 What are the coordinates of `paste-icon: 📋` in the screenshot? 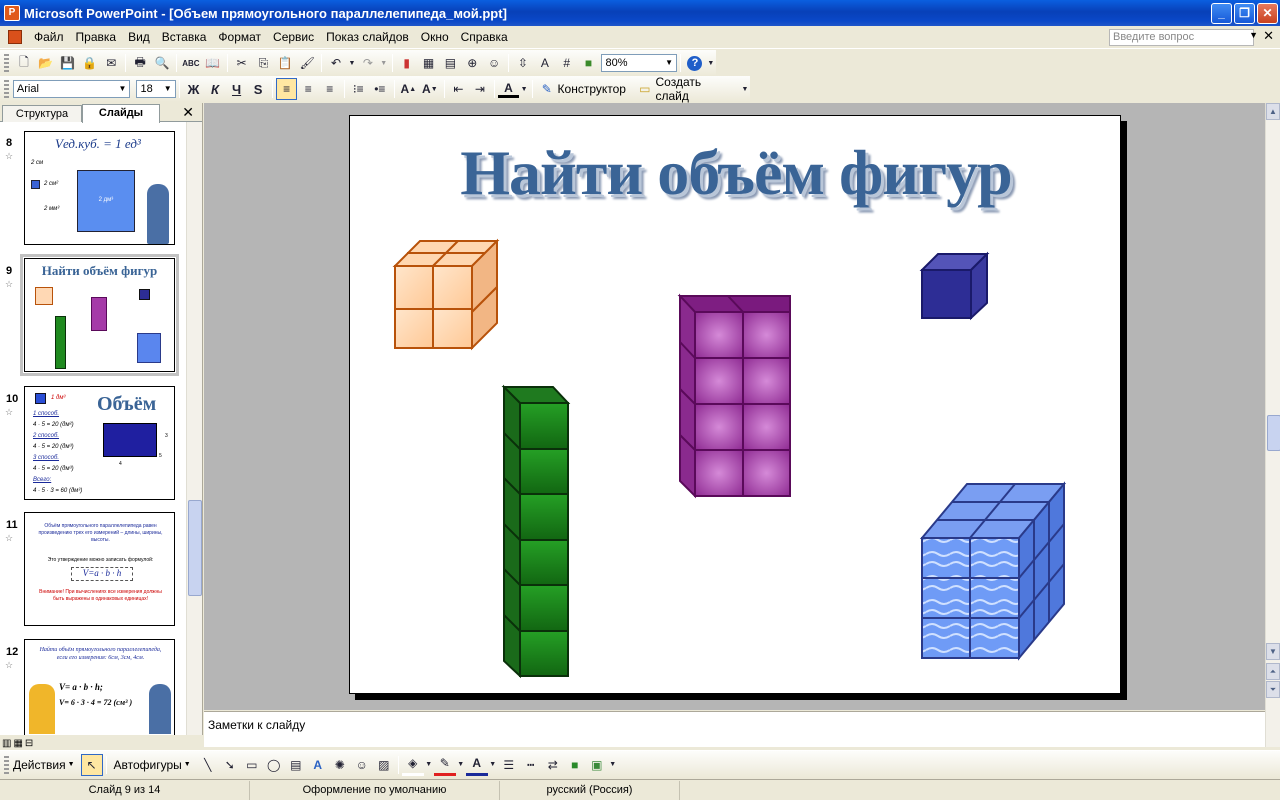 It's located at (285, 63).